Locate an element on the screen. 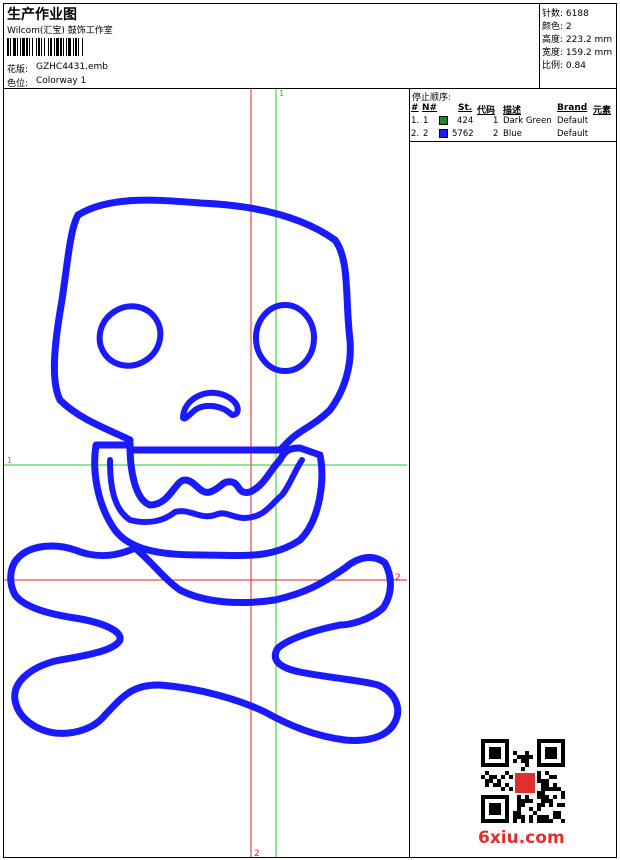  skull-outline is located at coordinates (202, 325).